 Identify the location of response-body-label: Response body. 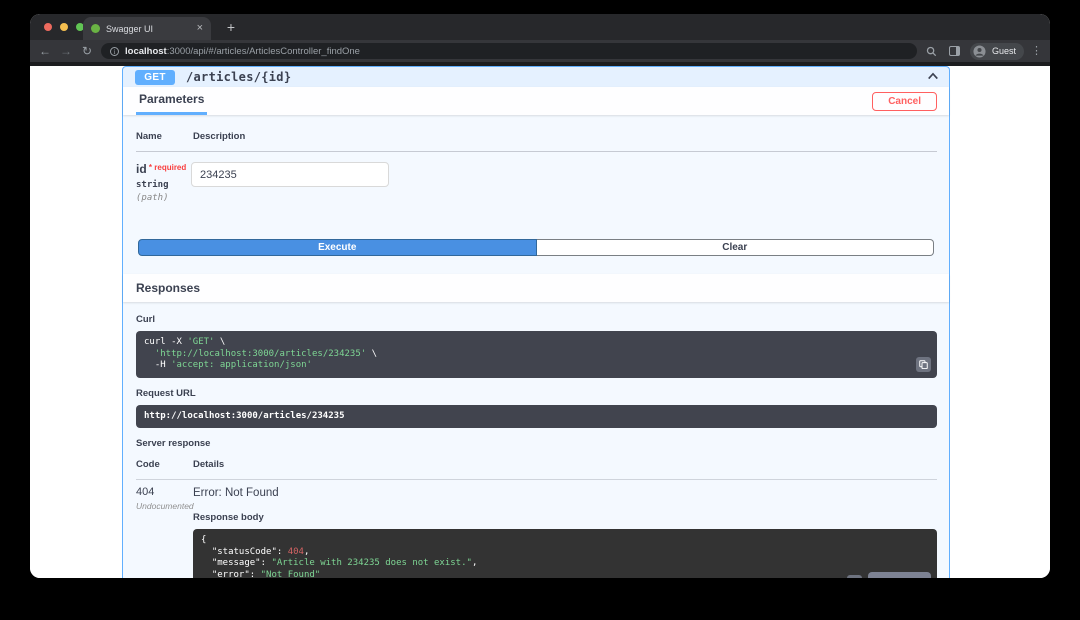
(228, 517).